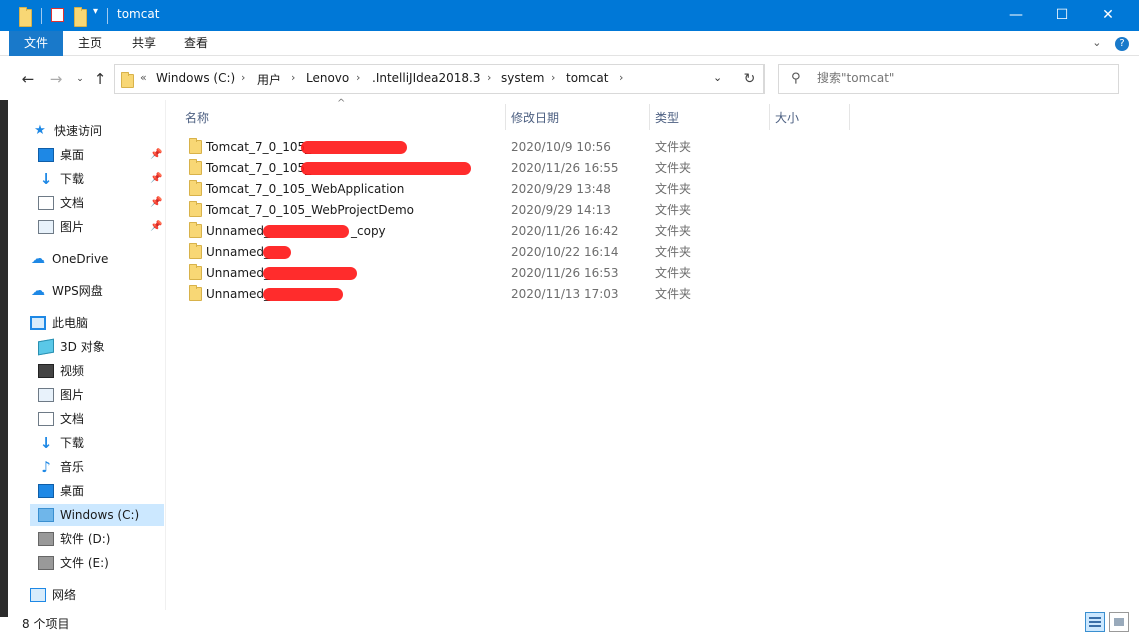  What do you see at coordinates (38, 594) in the screenshot?
I see `network-icon` at bounding box center [38, 594].